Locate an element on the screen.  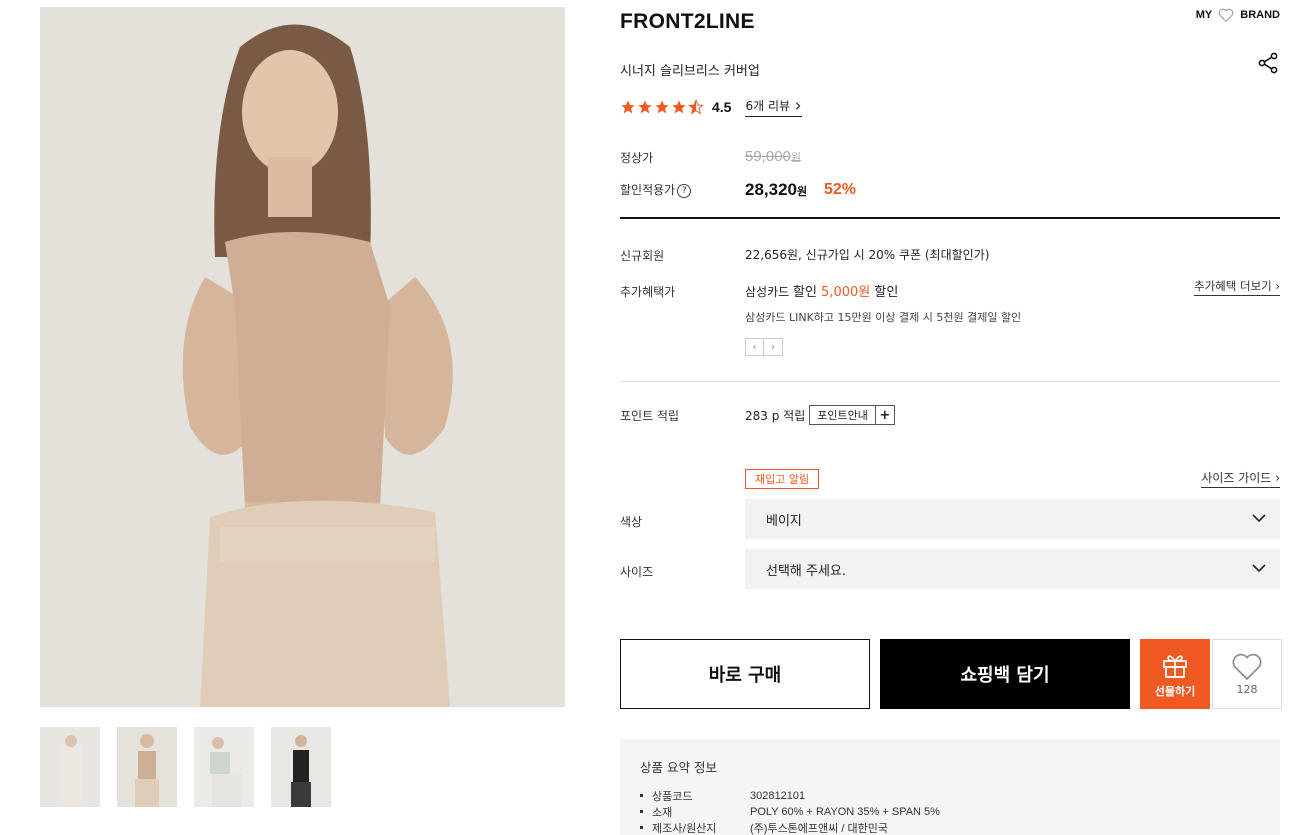
size-guide-label: 사이즈 가이드 is located at coordinates (1236, 478).